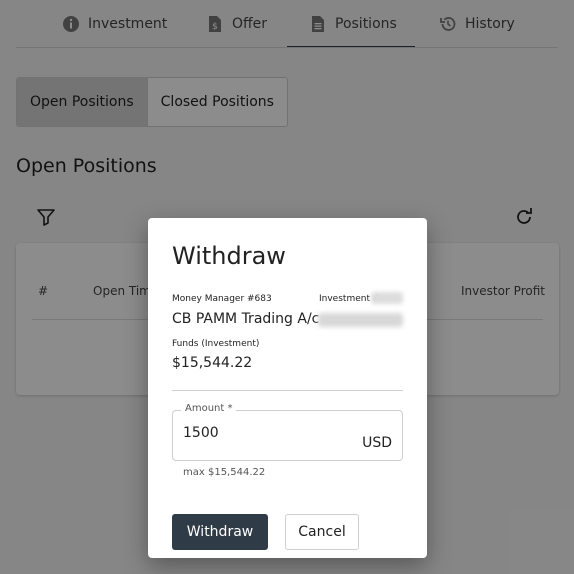 The width and height of the screenshot is (574, 574). Describe the element at coordinates (263, 433) in the screenshot. I see `amount-input` at that location.